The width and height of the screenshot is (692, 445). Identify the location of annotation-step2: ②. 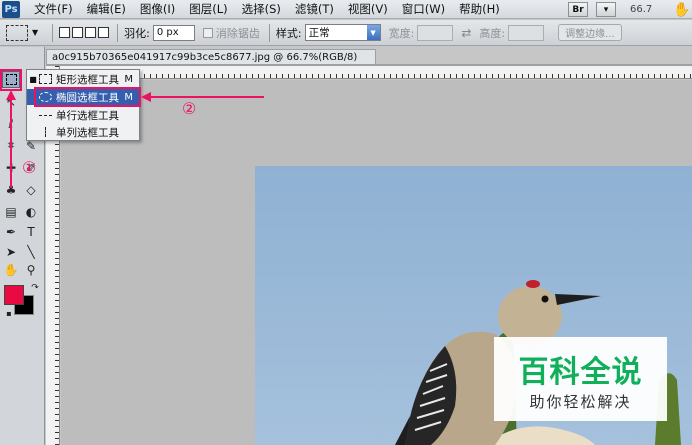
(189, 108).